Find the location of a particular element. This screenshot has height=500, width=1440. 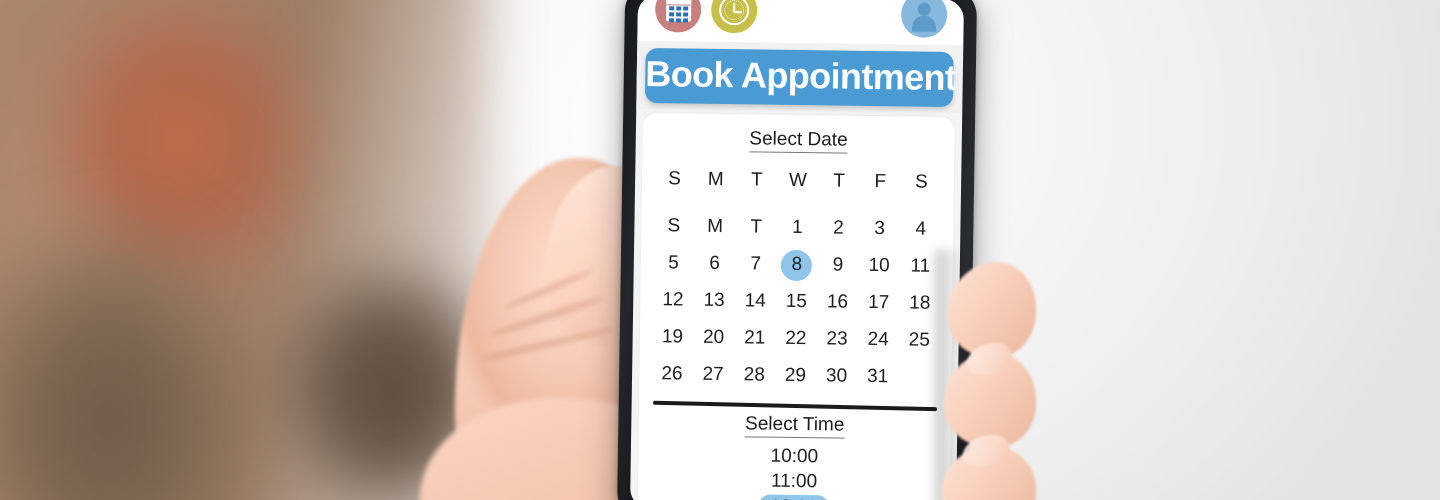

user-avatar-icon is located at coordinates (924, 19).